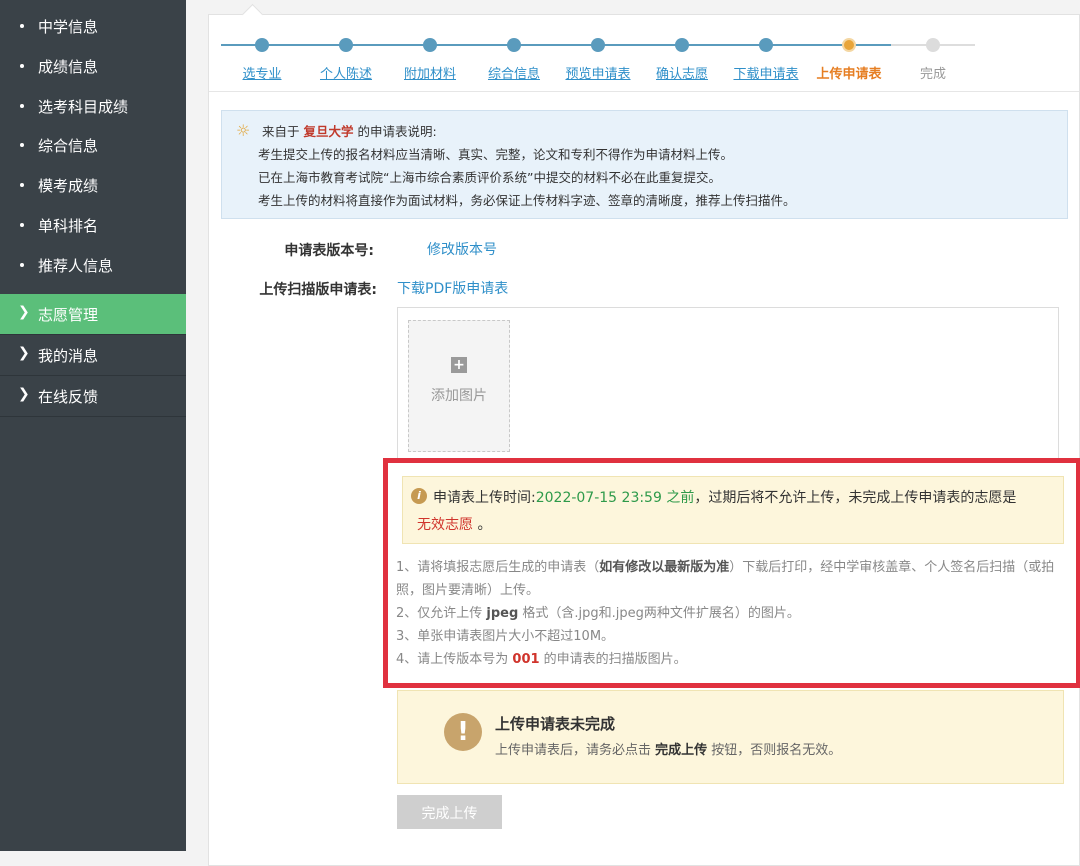  I want to click on exclamation-icon: !, so click(463, 732).